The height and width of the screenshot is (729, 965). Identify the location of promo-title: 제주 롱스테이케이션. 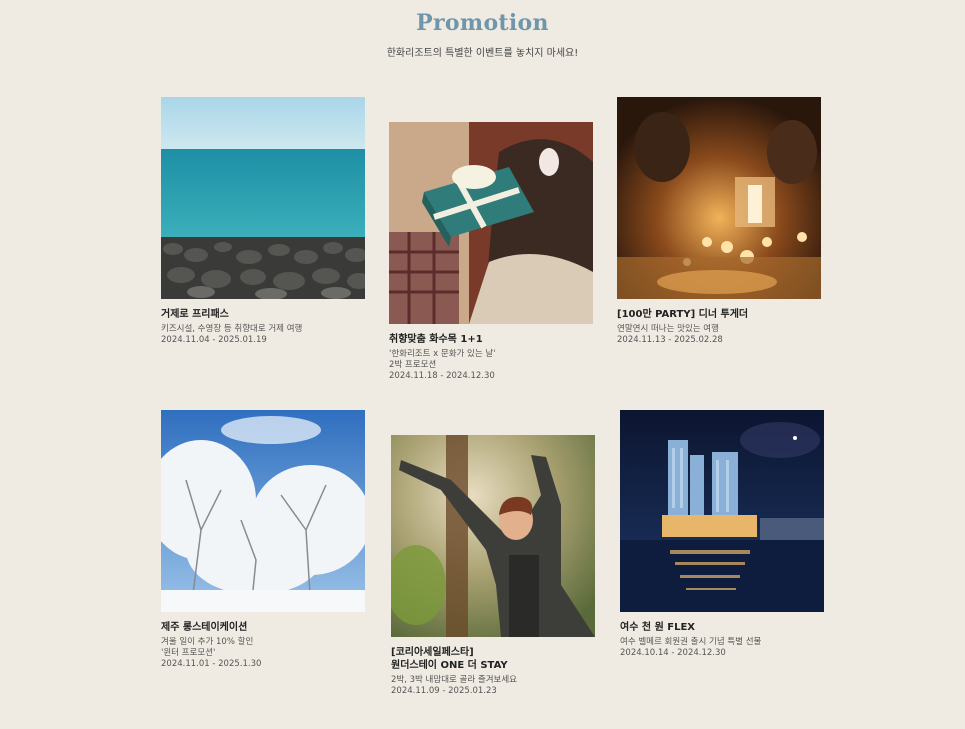
(204, 627).